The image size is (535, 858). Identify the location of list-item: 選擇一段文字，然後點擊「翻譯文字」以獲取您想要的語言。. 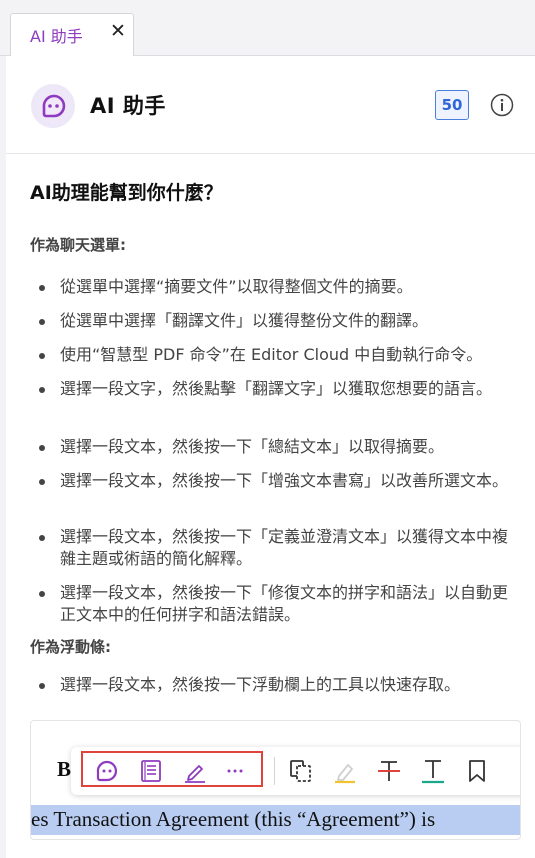
(272, 389).